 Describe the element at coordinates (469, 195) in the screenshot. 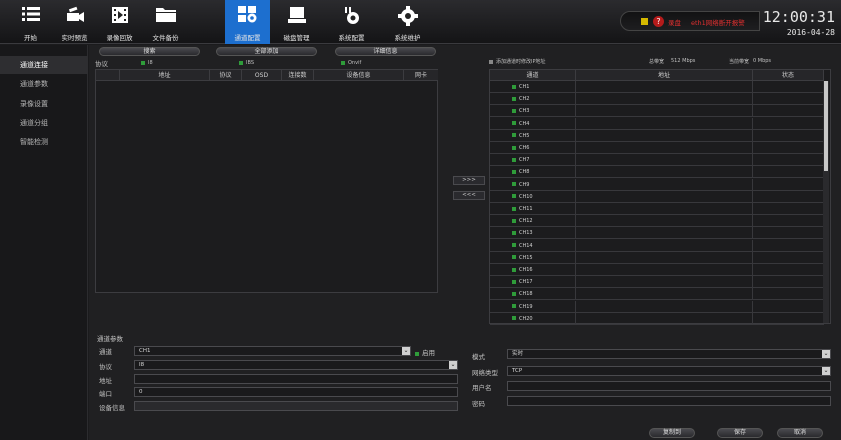

I see `remove-from-channel-button: <<<` at that location.